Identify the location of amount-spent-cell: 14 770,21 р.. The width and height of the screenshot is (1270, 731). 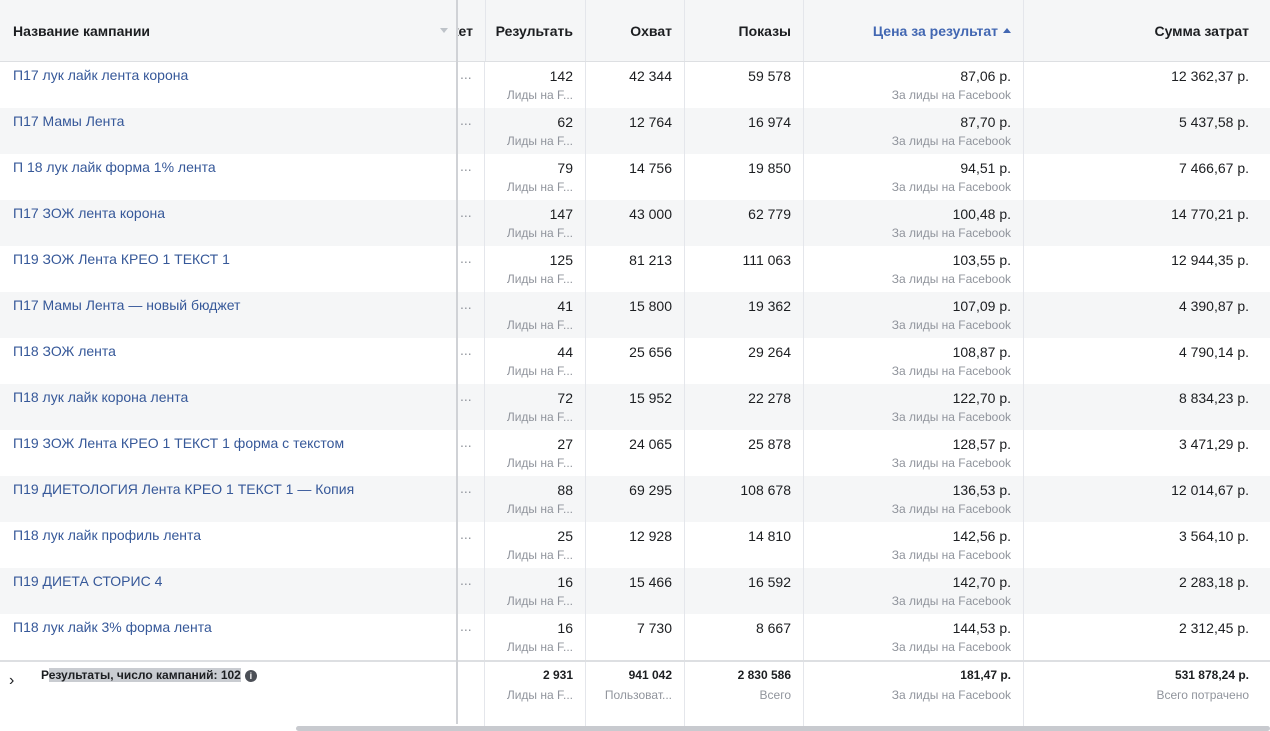
(1145, 223).